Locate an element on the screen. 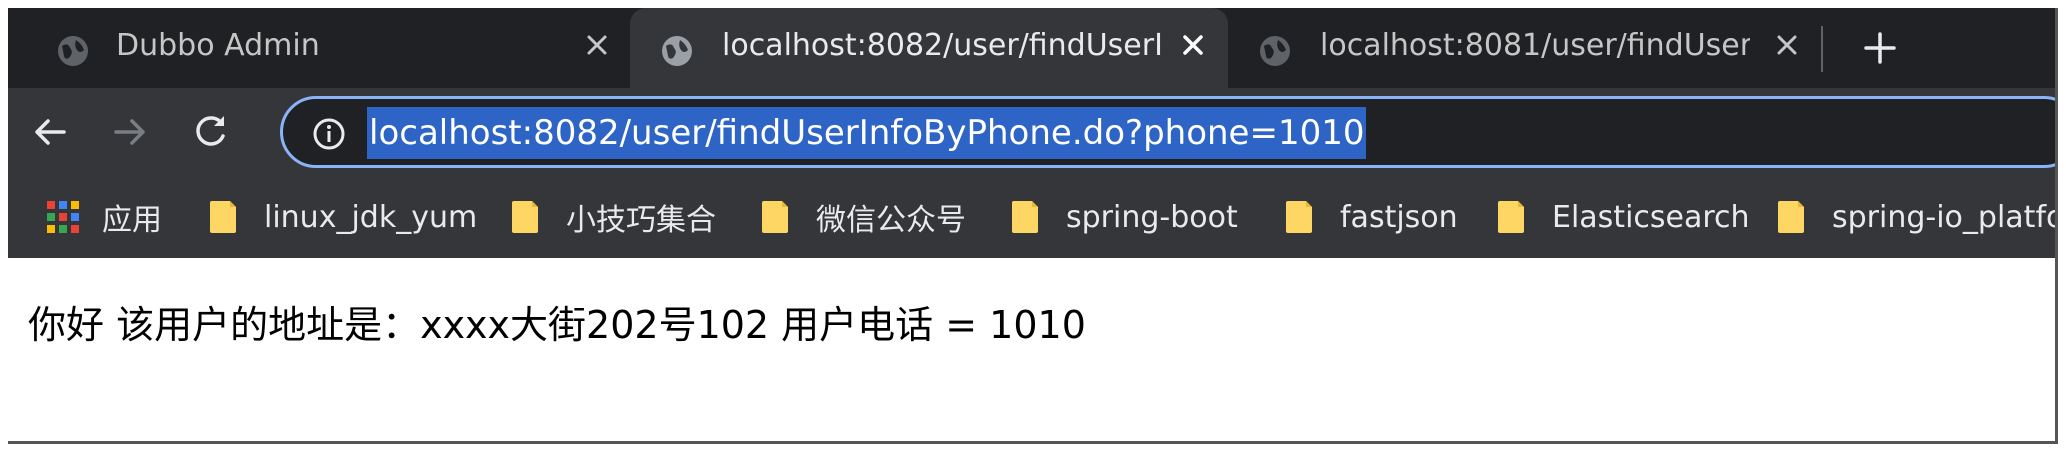 This screenshot has height=452, width=2066. tab-title: Dubbo Admin is located at coordinates (218, 45).